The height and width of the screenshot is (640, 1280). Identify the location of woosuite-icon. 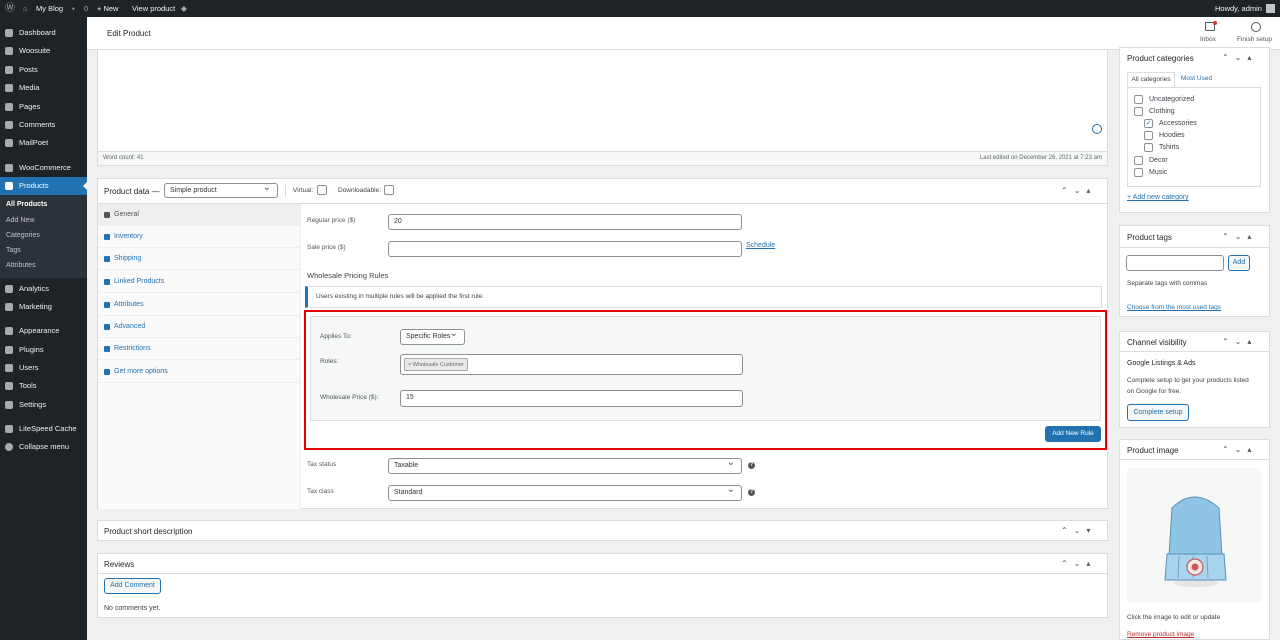
(9, 51).